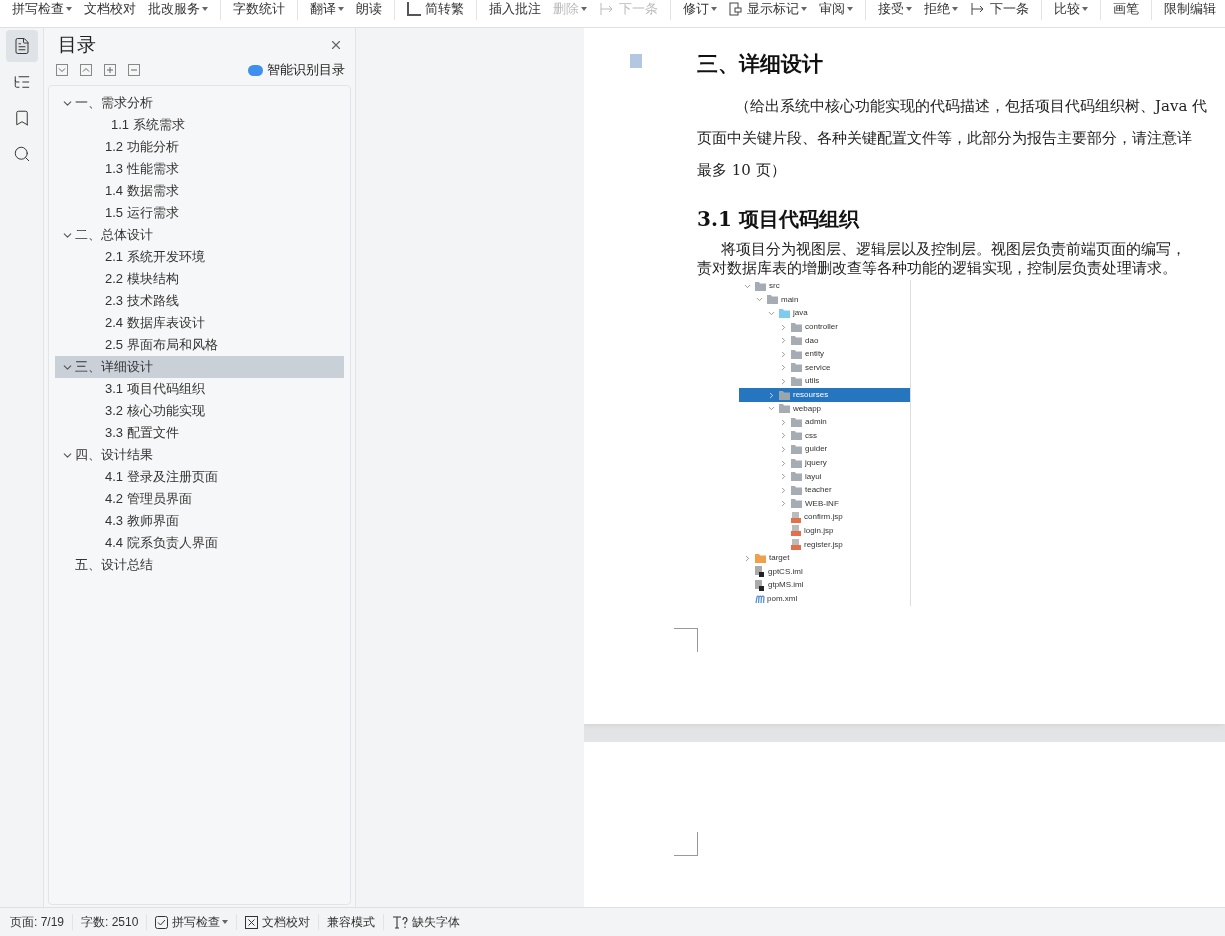  I want to click on toolbar-button: 文档校对, so click(110, 9).